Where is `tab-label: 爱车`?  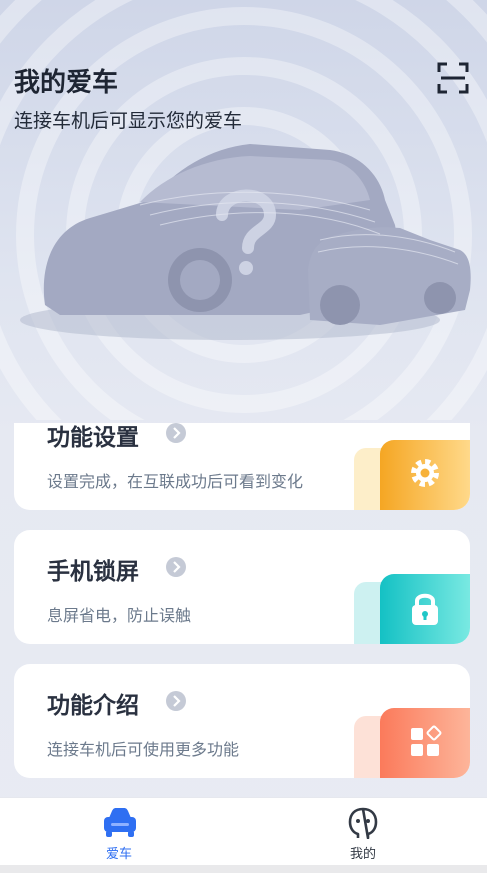
tab-label: 爱车 is located at coordinates (118, 854).